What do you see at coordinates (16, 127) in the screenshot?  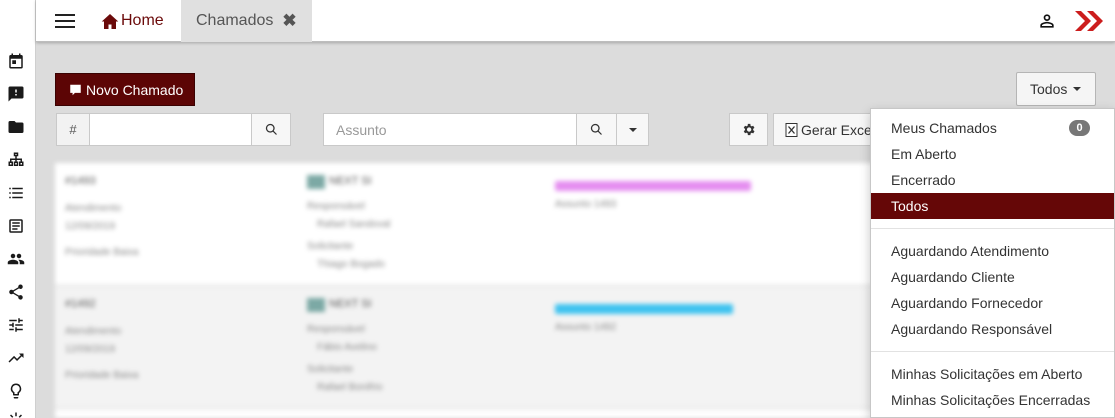 I see `folder-icon` at bounding box center [16, 127].